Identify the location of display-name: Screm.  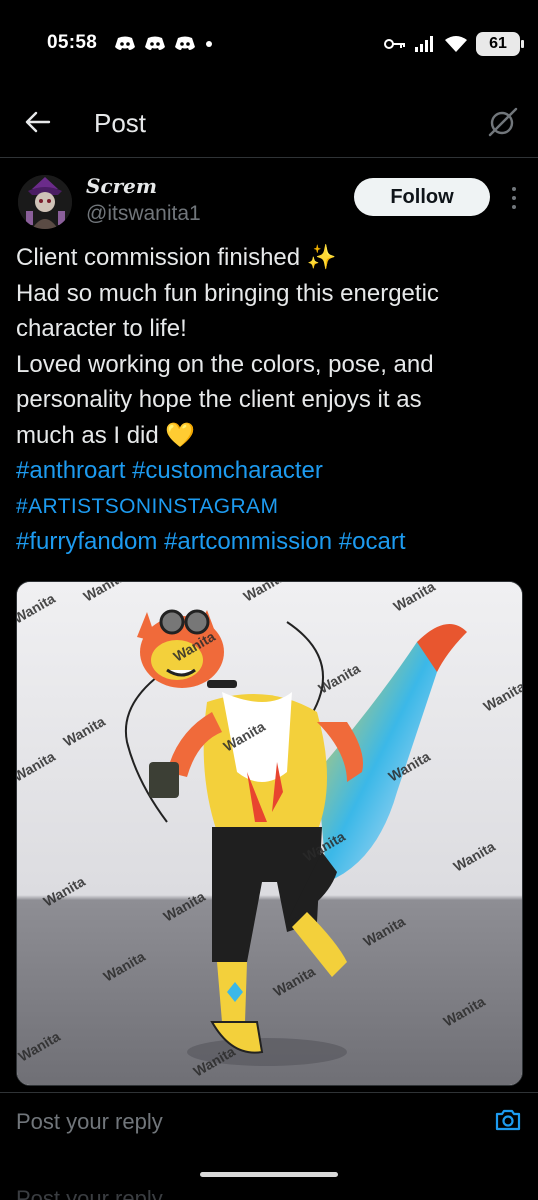
(121, 186).